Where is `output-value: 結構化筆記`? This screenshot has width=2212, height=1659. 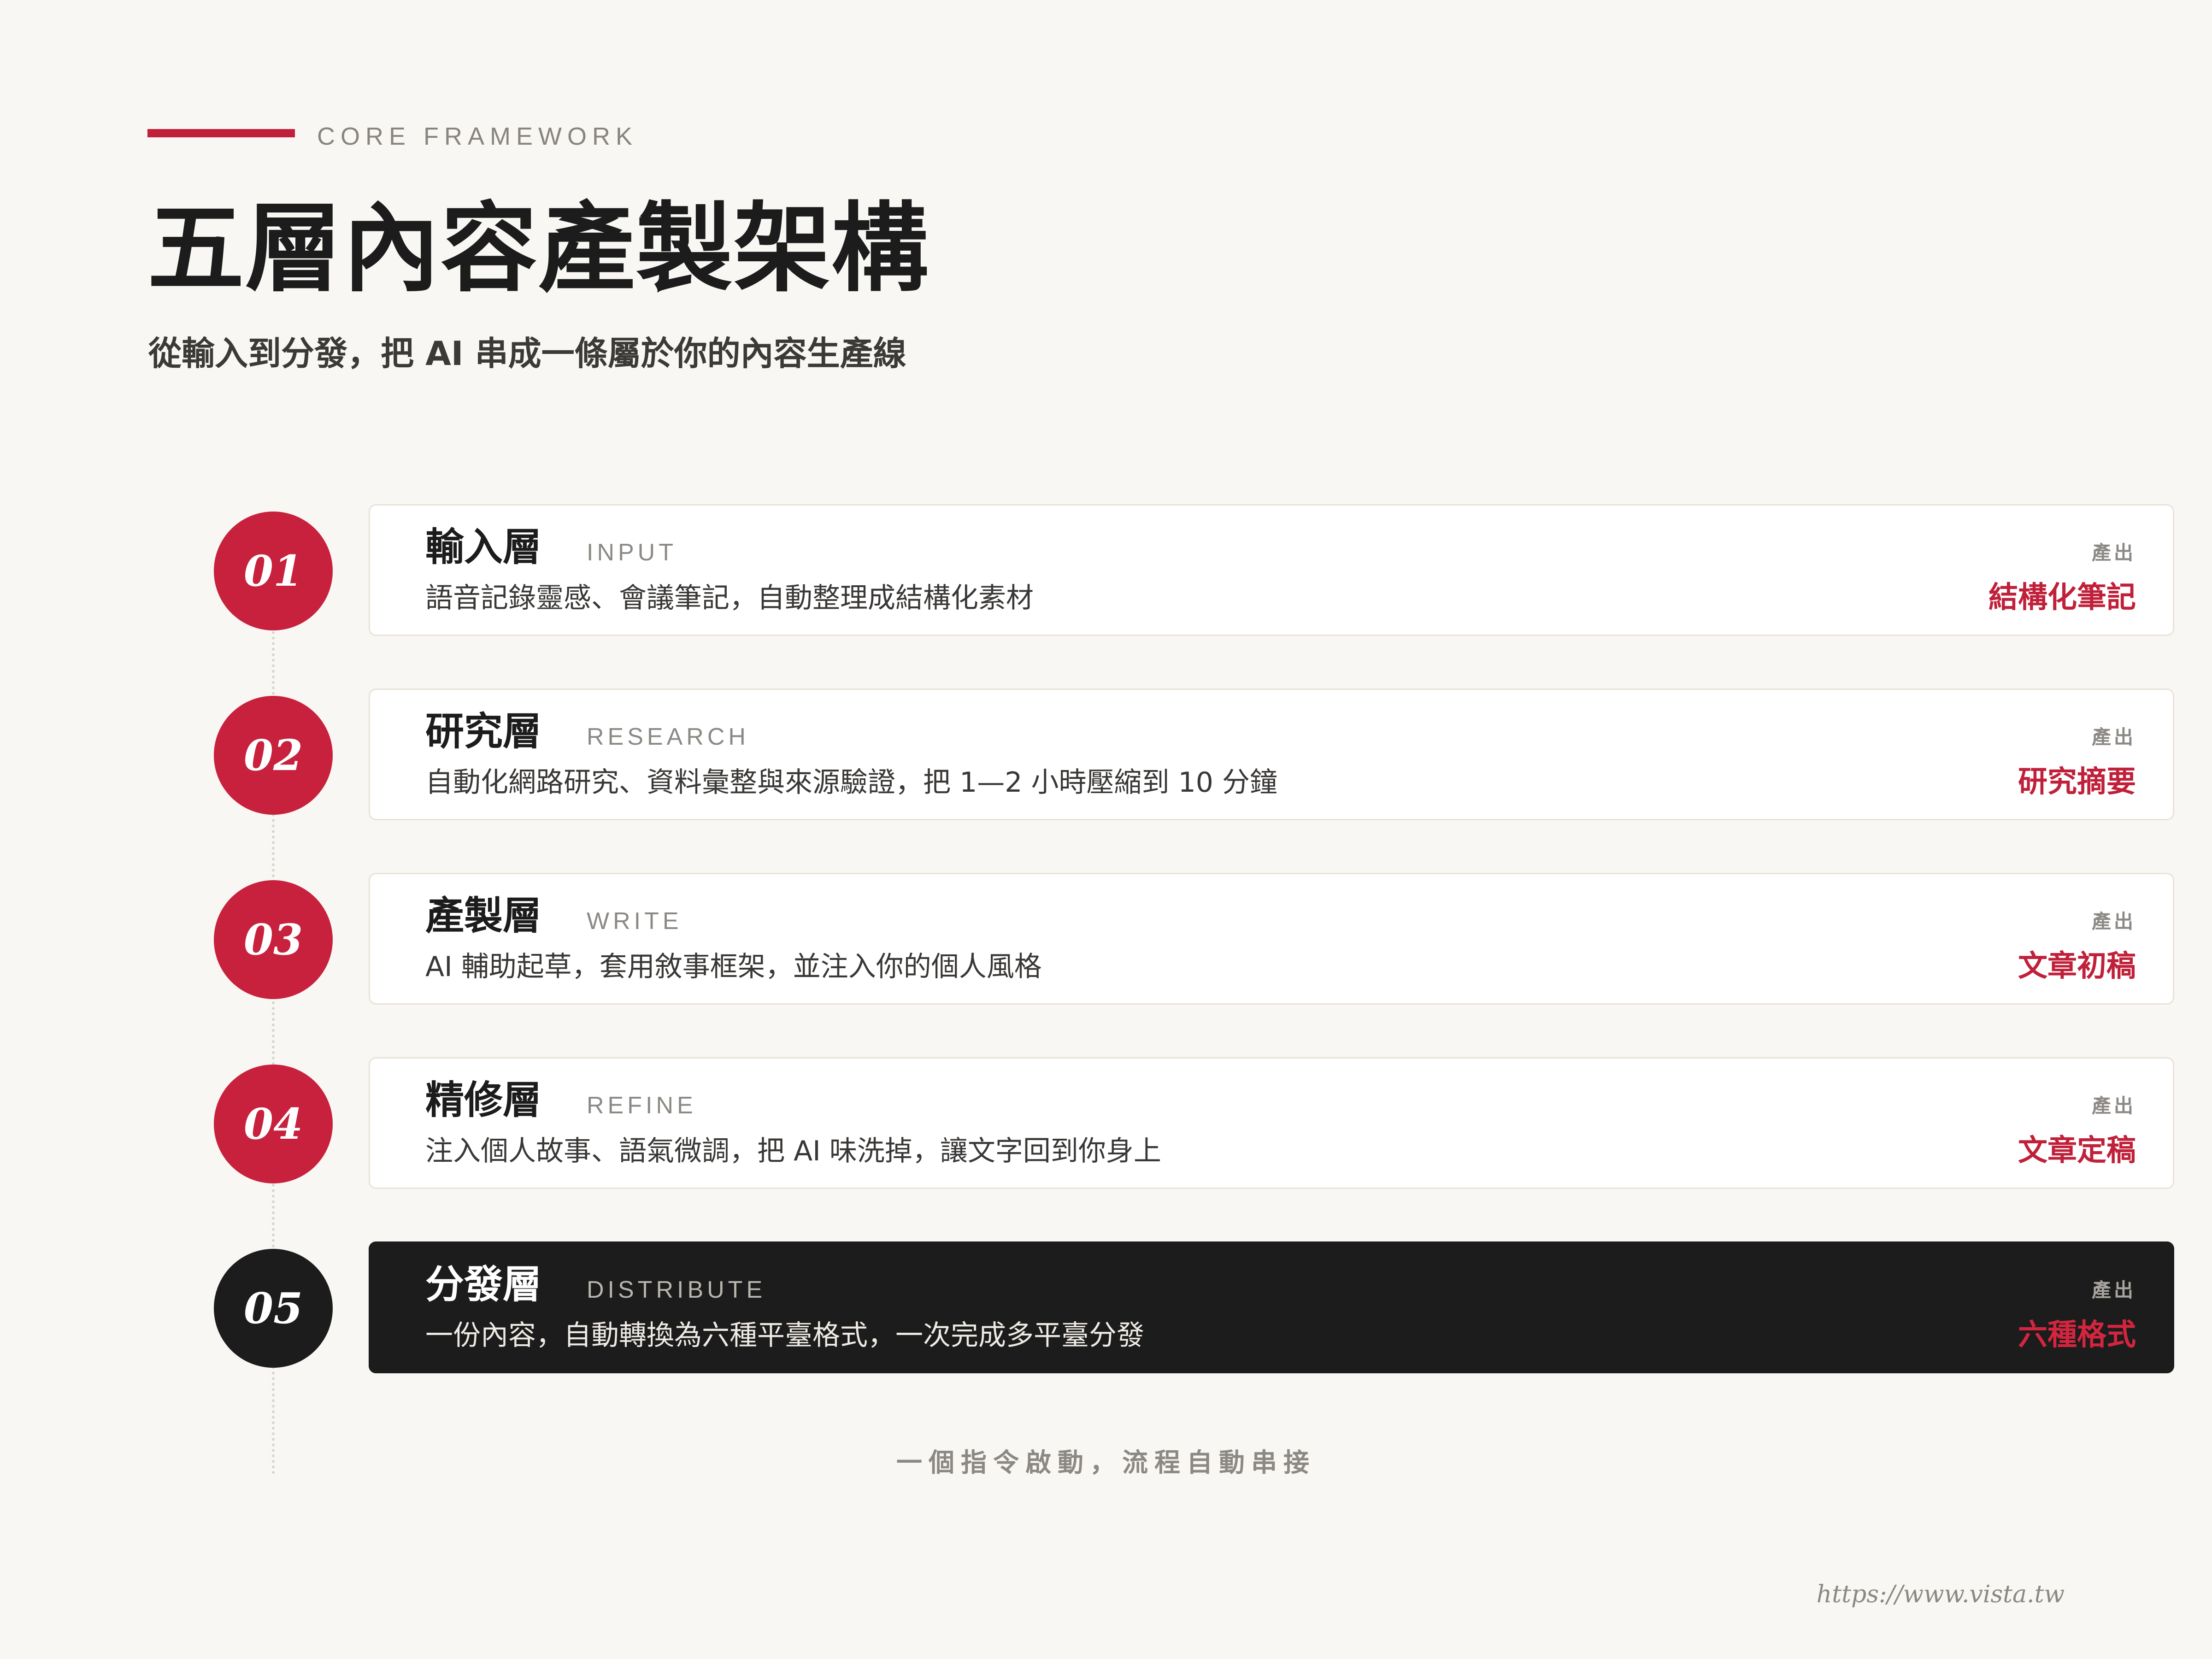 output-value: 結構化筆記 is located at coordinates (2062, 598).